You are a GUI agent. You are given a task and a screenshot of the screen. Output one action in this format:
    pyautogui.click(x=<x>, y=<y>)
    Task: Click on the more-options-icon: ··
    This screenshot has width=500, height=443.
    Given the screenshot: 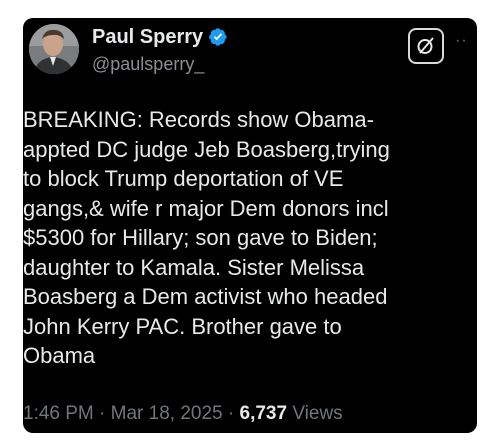 What is the action you would take?
    pyautogui.click(x=461, y=41)
    